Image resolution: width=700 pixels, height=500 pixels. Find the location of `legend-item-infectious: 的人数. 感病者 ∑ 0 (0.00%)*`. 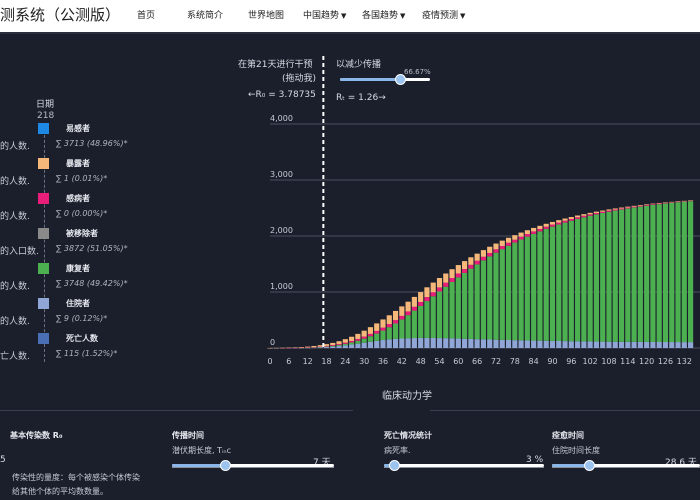

legend-item-infectious: 的人数. 感病者 ∑ 0 (0.00%)* is located at coordinates (120, 207).